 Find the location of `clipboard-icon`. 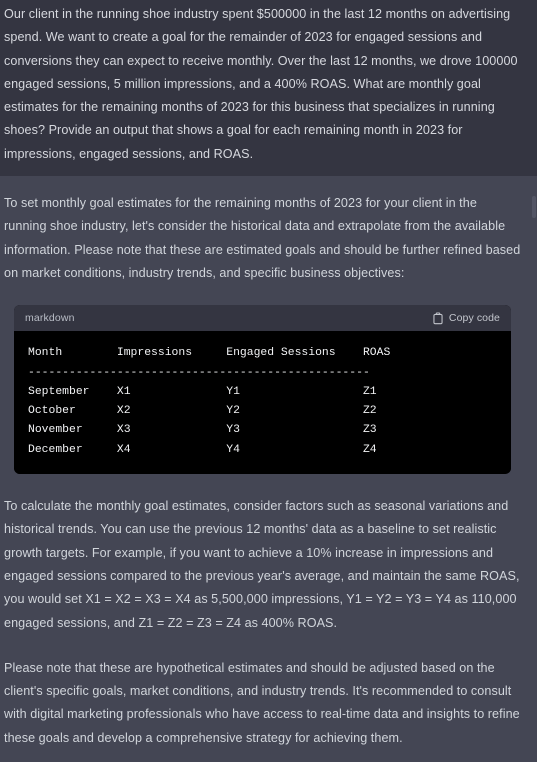

clipboard-icon is located at coordinates (438, 318).